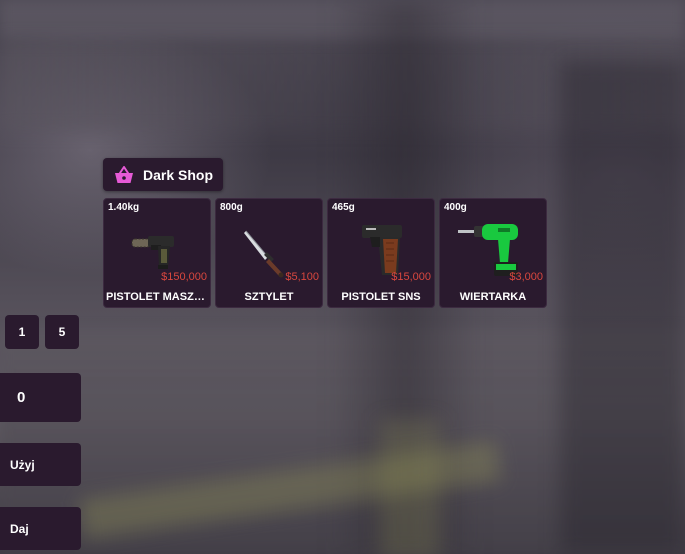 Image resolution: width=685 pixels, height=554 pixels. I want to click on item-weight: 800g, so click(231, 207).